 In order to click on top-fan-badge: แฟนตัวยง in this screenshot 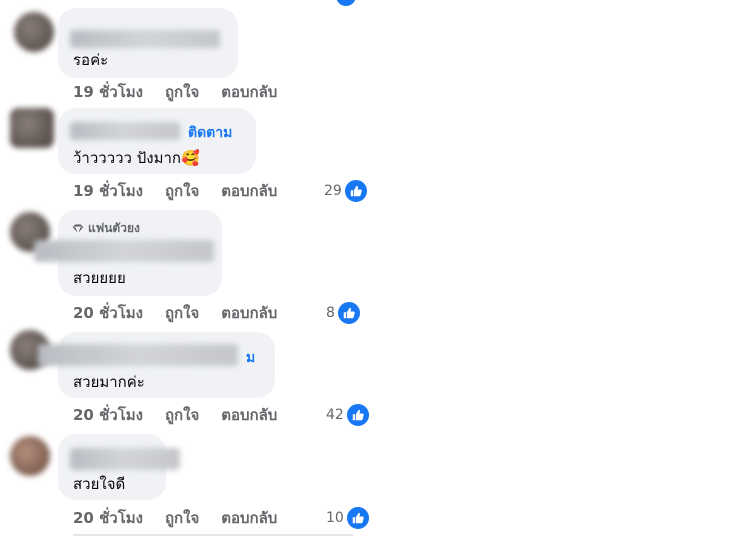, I will do `click(106, 228)`.